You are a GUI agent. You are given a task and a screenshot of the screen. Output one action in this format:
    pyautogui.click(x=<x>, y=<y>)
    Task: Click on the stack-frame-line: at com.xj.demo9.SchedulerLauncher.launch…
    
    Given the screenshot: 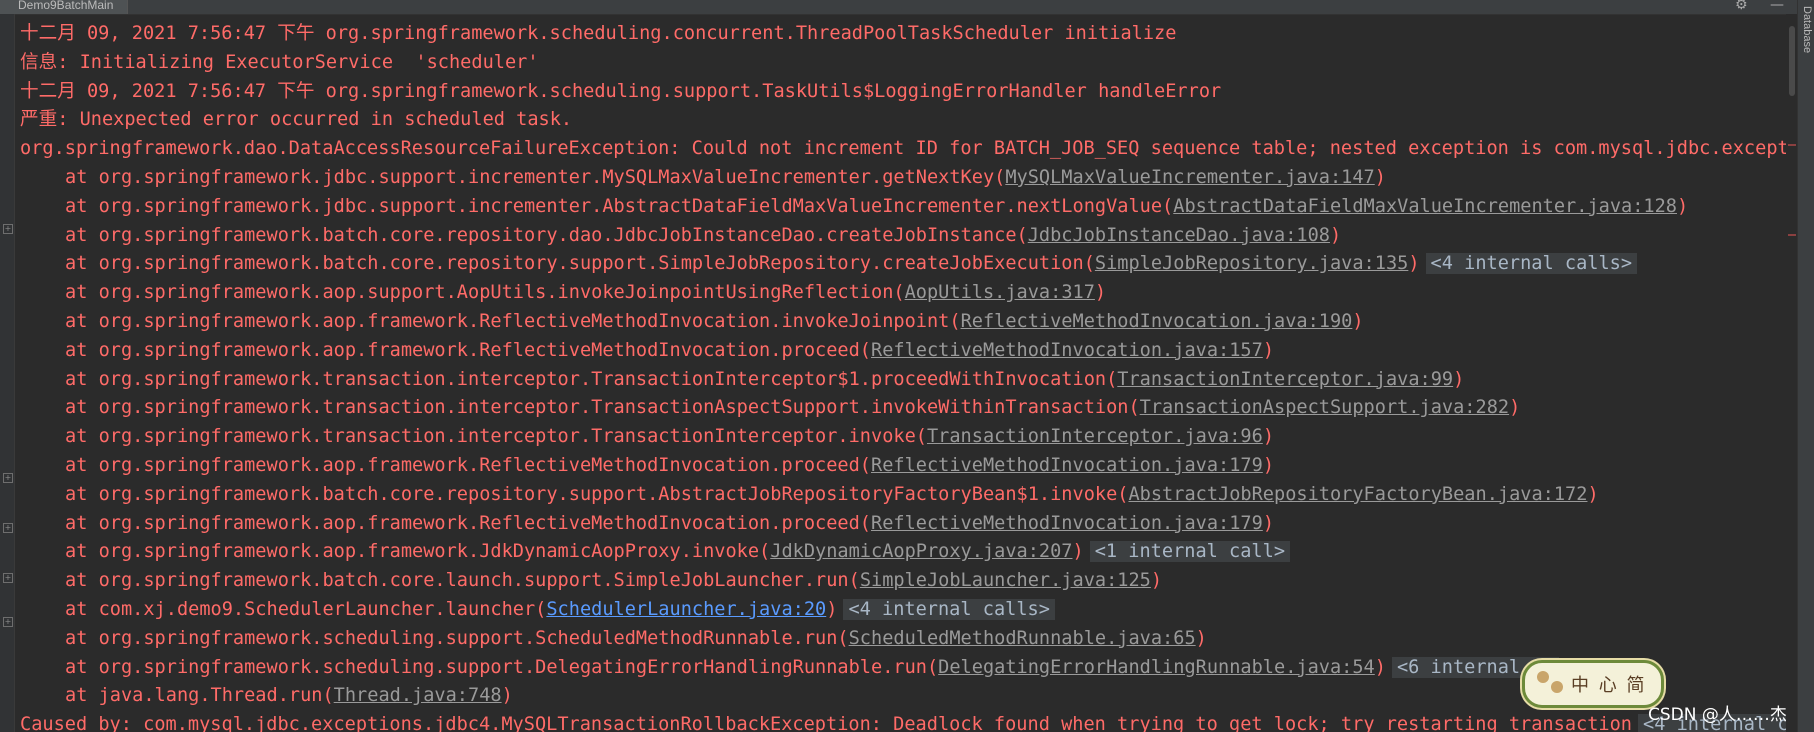 What is the action you would take?
    pyautogui.click(x=909, y=610)
    